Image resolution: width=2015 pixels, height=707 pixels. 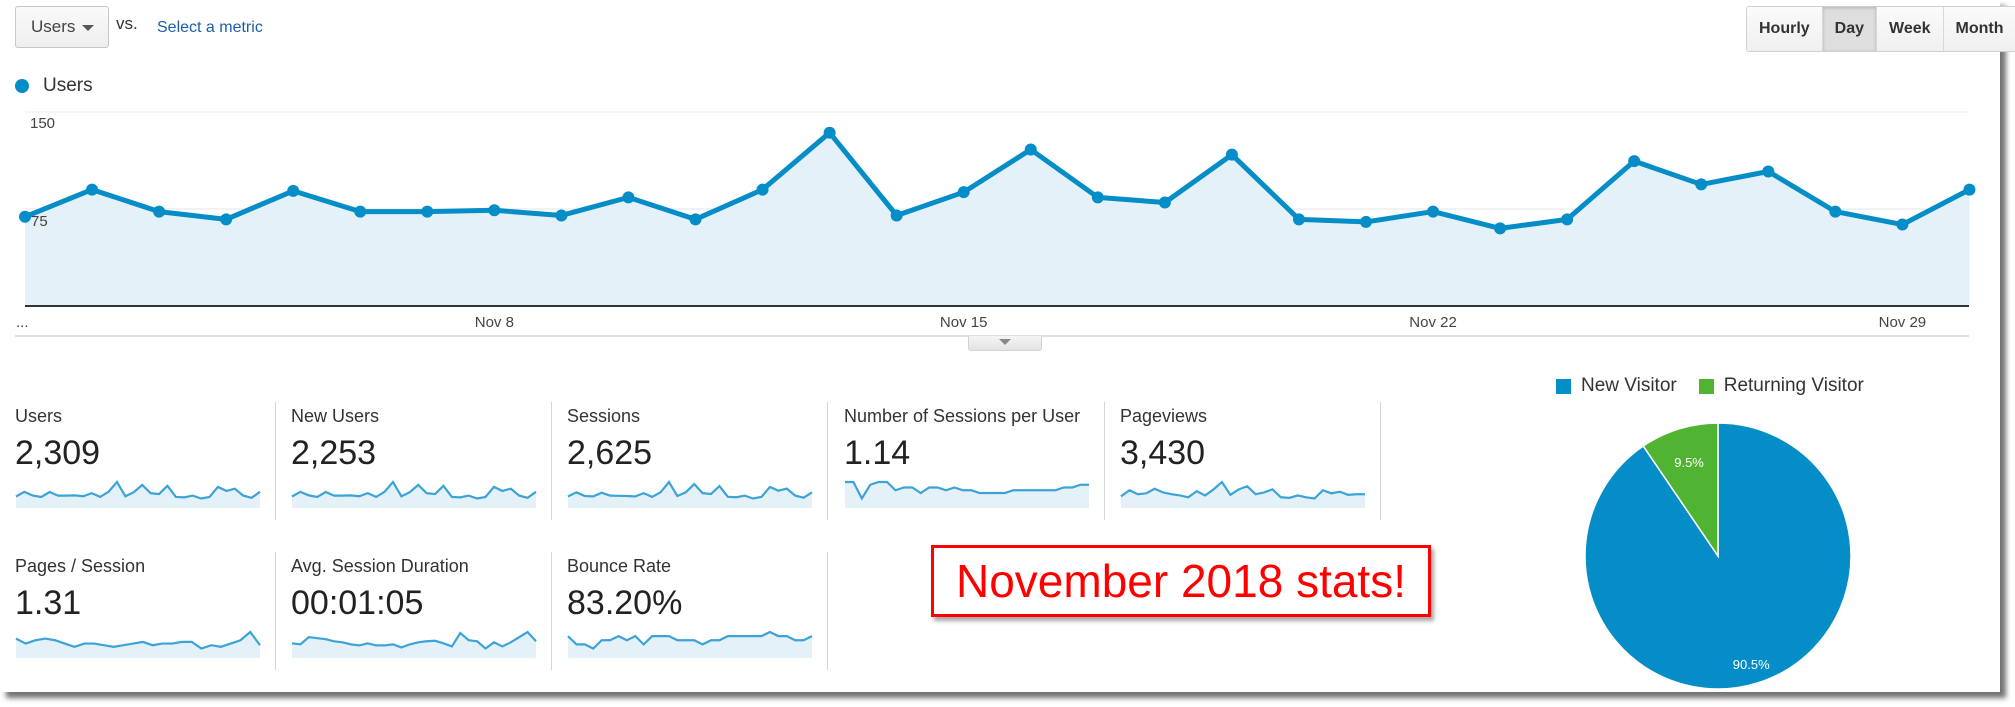 I want to click on caret-down-icon, so click(x=1005, y=342).